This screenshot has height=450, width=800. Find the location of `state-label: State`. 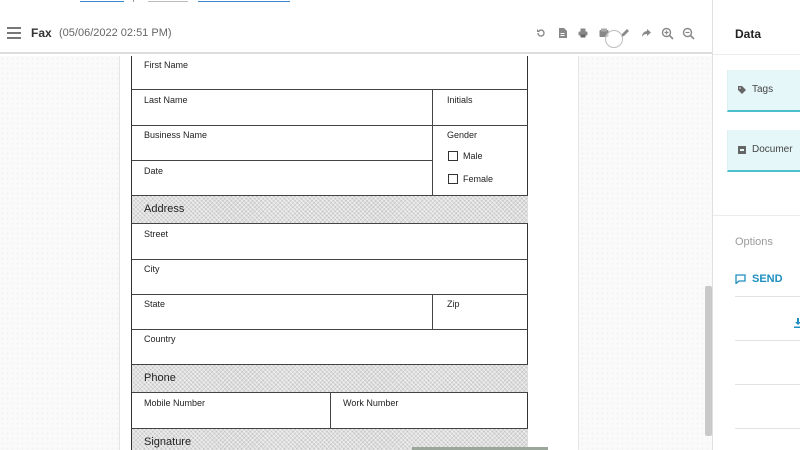

state-label: State is located at coordinates (155, 304).